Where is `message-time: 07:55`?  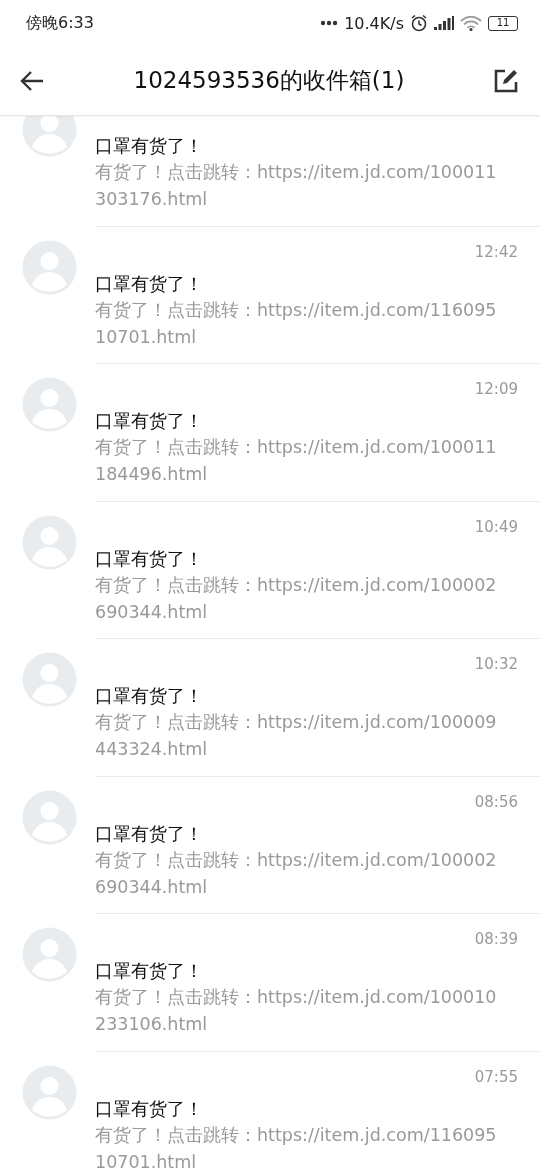
message-time: 07:55 is located at coordinates (496, 1077).